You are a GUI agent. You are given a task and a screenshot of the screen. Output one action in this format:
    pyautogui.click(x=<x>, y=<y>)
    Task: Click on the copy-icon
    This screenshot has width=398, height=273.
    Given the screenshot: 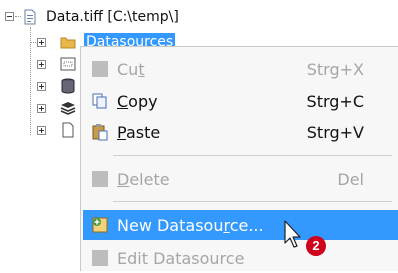 What is the action you would take?
    pyautogui.click(x=99, y=101)
    